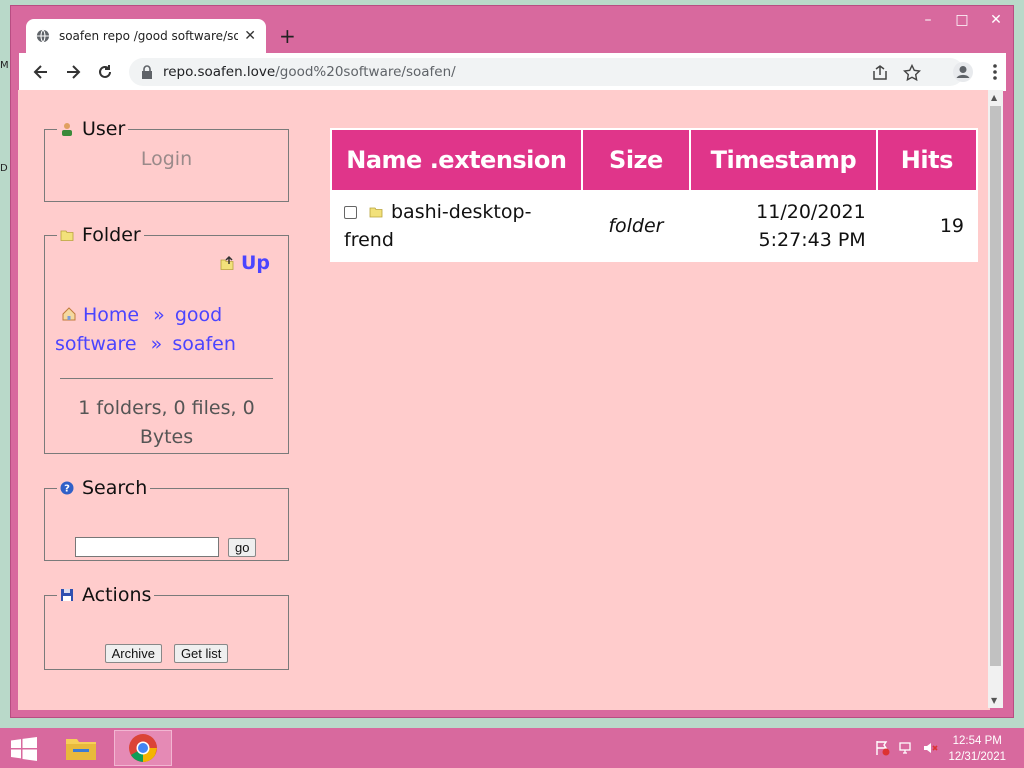 This screenshot has width=1024, height=768. Describe the element at coordinates (166, 422) in the screenshot. I see `folder-stats: 1 folders, 0 files, 0 Bytes` at that location.